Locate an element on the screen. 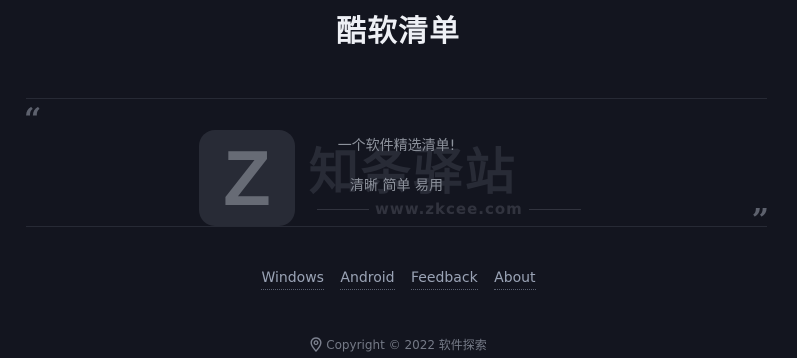 This screenshot has width=797, height=358. footer-nav: Windows Android Feedback About is located at coordinates (398, 280).